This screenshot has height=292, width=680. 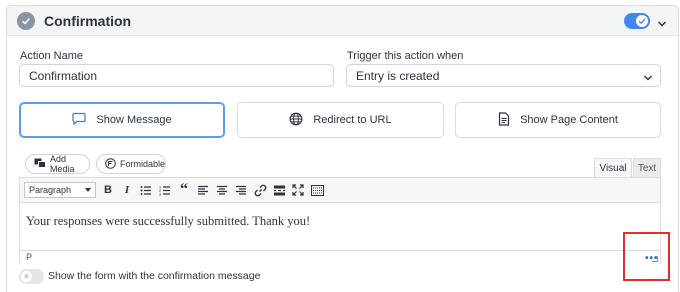 What do you see at coordinates (165, 190) in the screenshot?
I see `numbered-list-icon: 123` at bounding box center [165, 190].